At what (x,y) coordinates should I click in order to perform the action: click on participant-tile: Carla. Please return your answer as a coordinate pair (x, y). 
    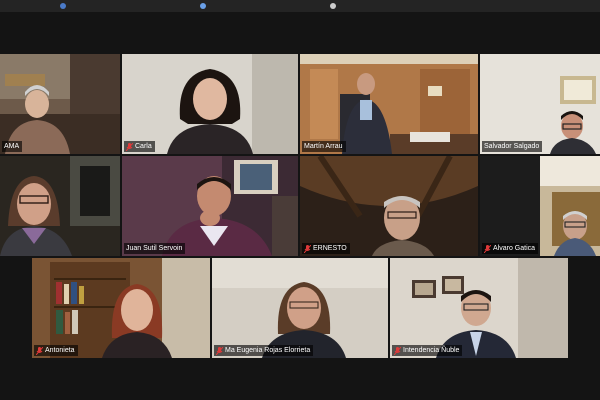
    Looking at the image, I should click on (210, 104).